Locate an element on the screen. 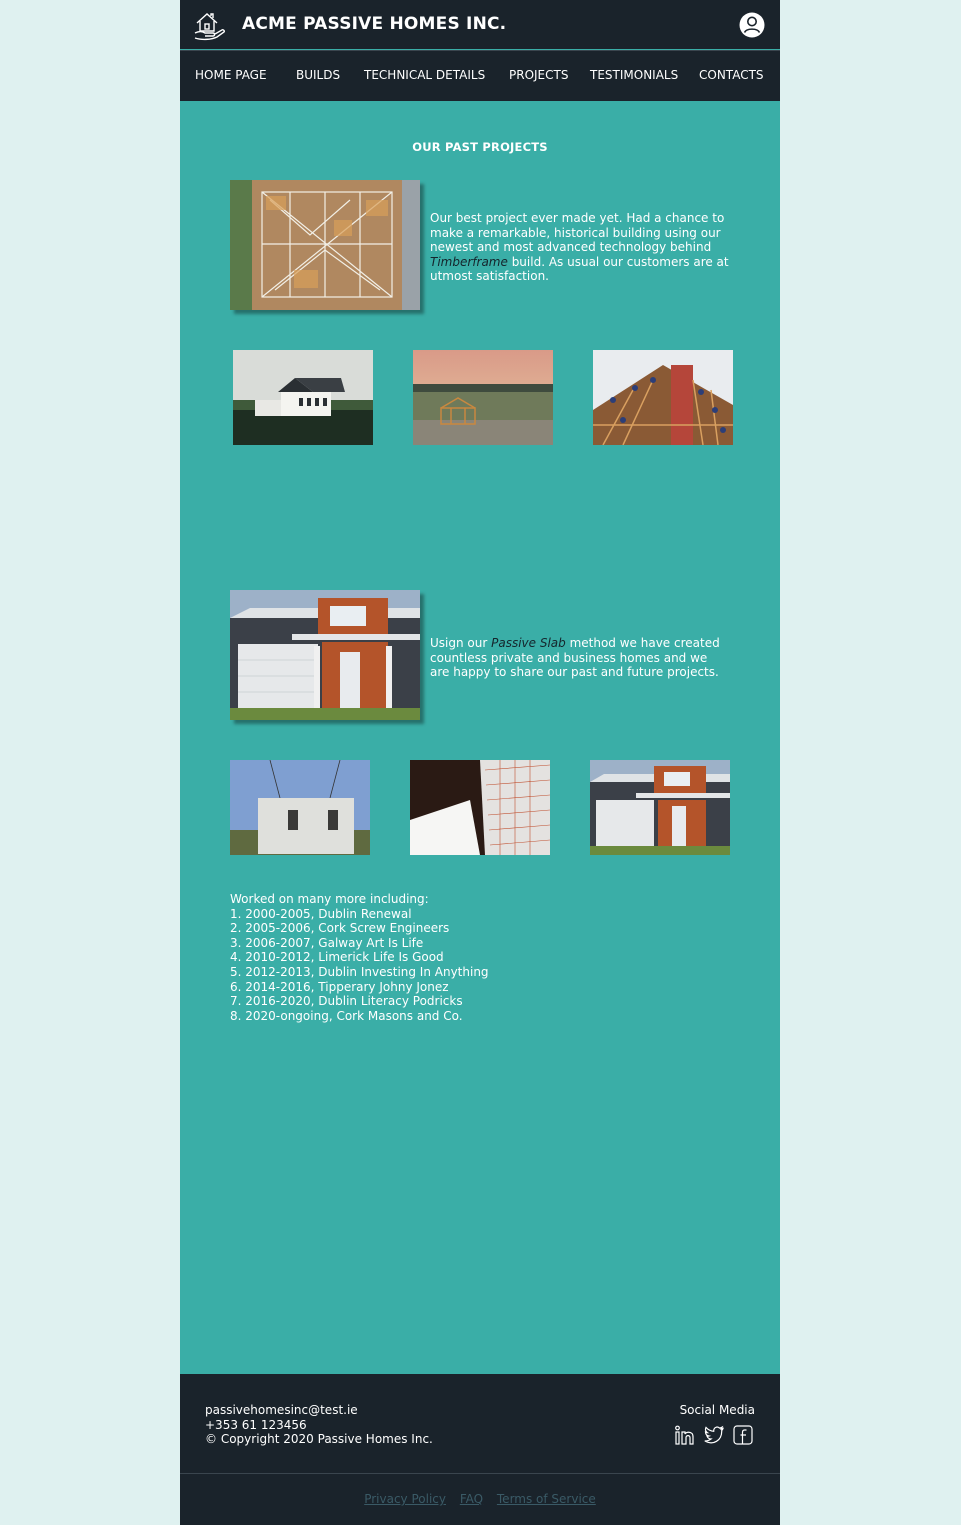 This screenshot has width=961, height=1525. project-1-emphasis: Timberframe is located at coordinates (469, 261).